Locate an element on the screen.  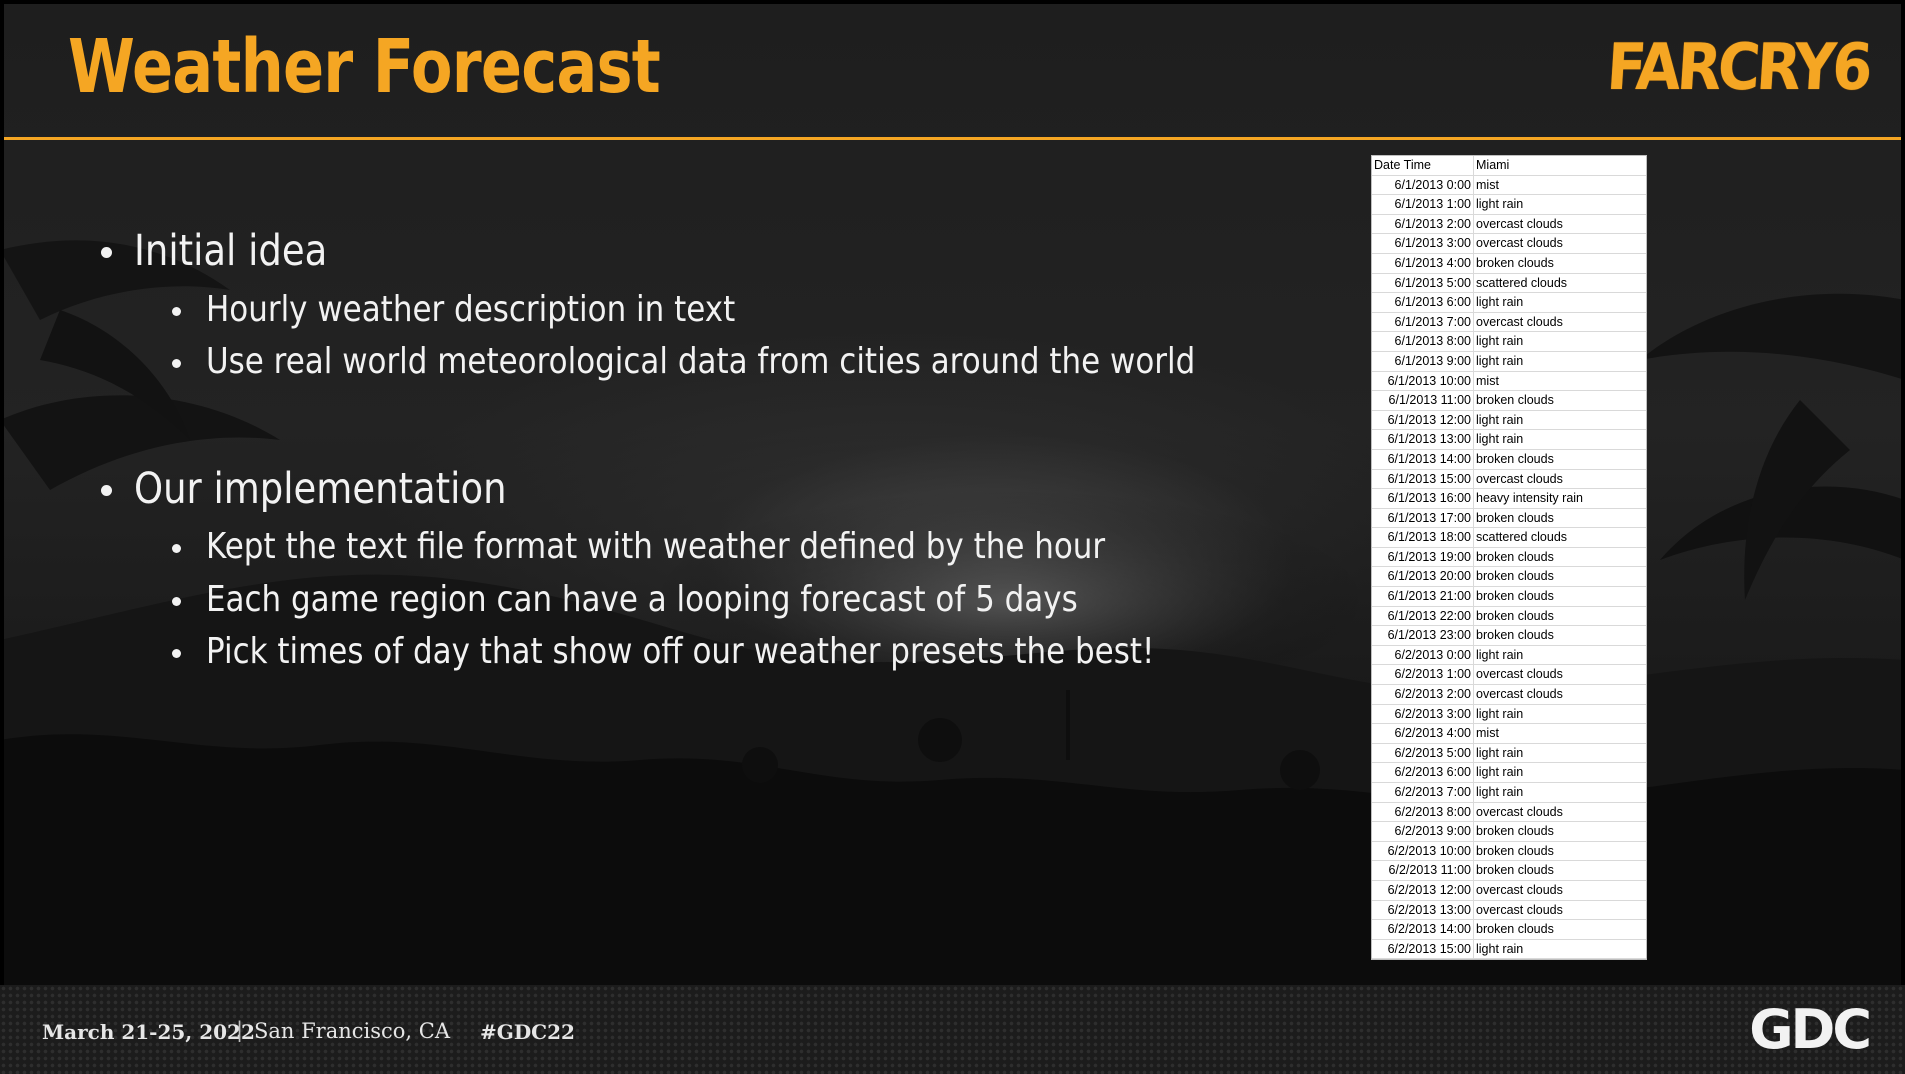
cell-date-time: 6/1/2013 19:00 is located at coordinates (1423, 557).